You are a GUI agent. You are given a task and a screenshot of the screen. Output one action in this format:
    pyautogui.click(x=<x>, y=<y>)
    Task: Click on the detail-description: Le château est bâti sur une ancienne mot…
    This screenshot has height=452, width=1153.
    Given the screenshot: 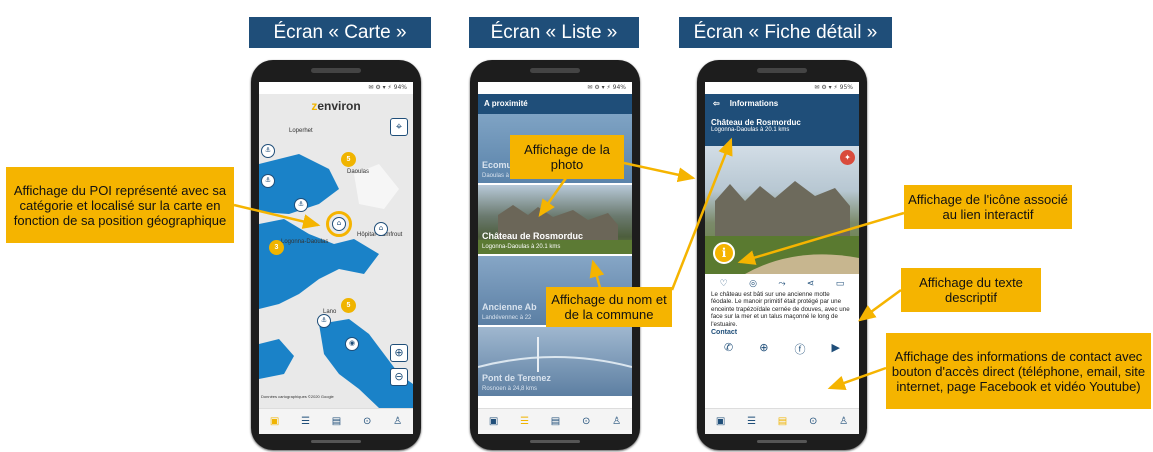 What is the action you would take?
    pyautogui.click(x=780, y=309)
    